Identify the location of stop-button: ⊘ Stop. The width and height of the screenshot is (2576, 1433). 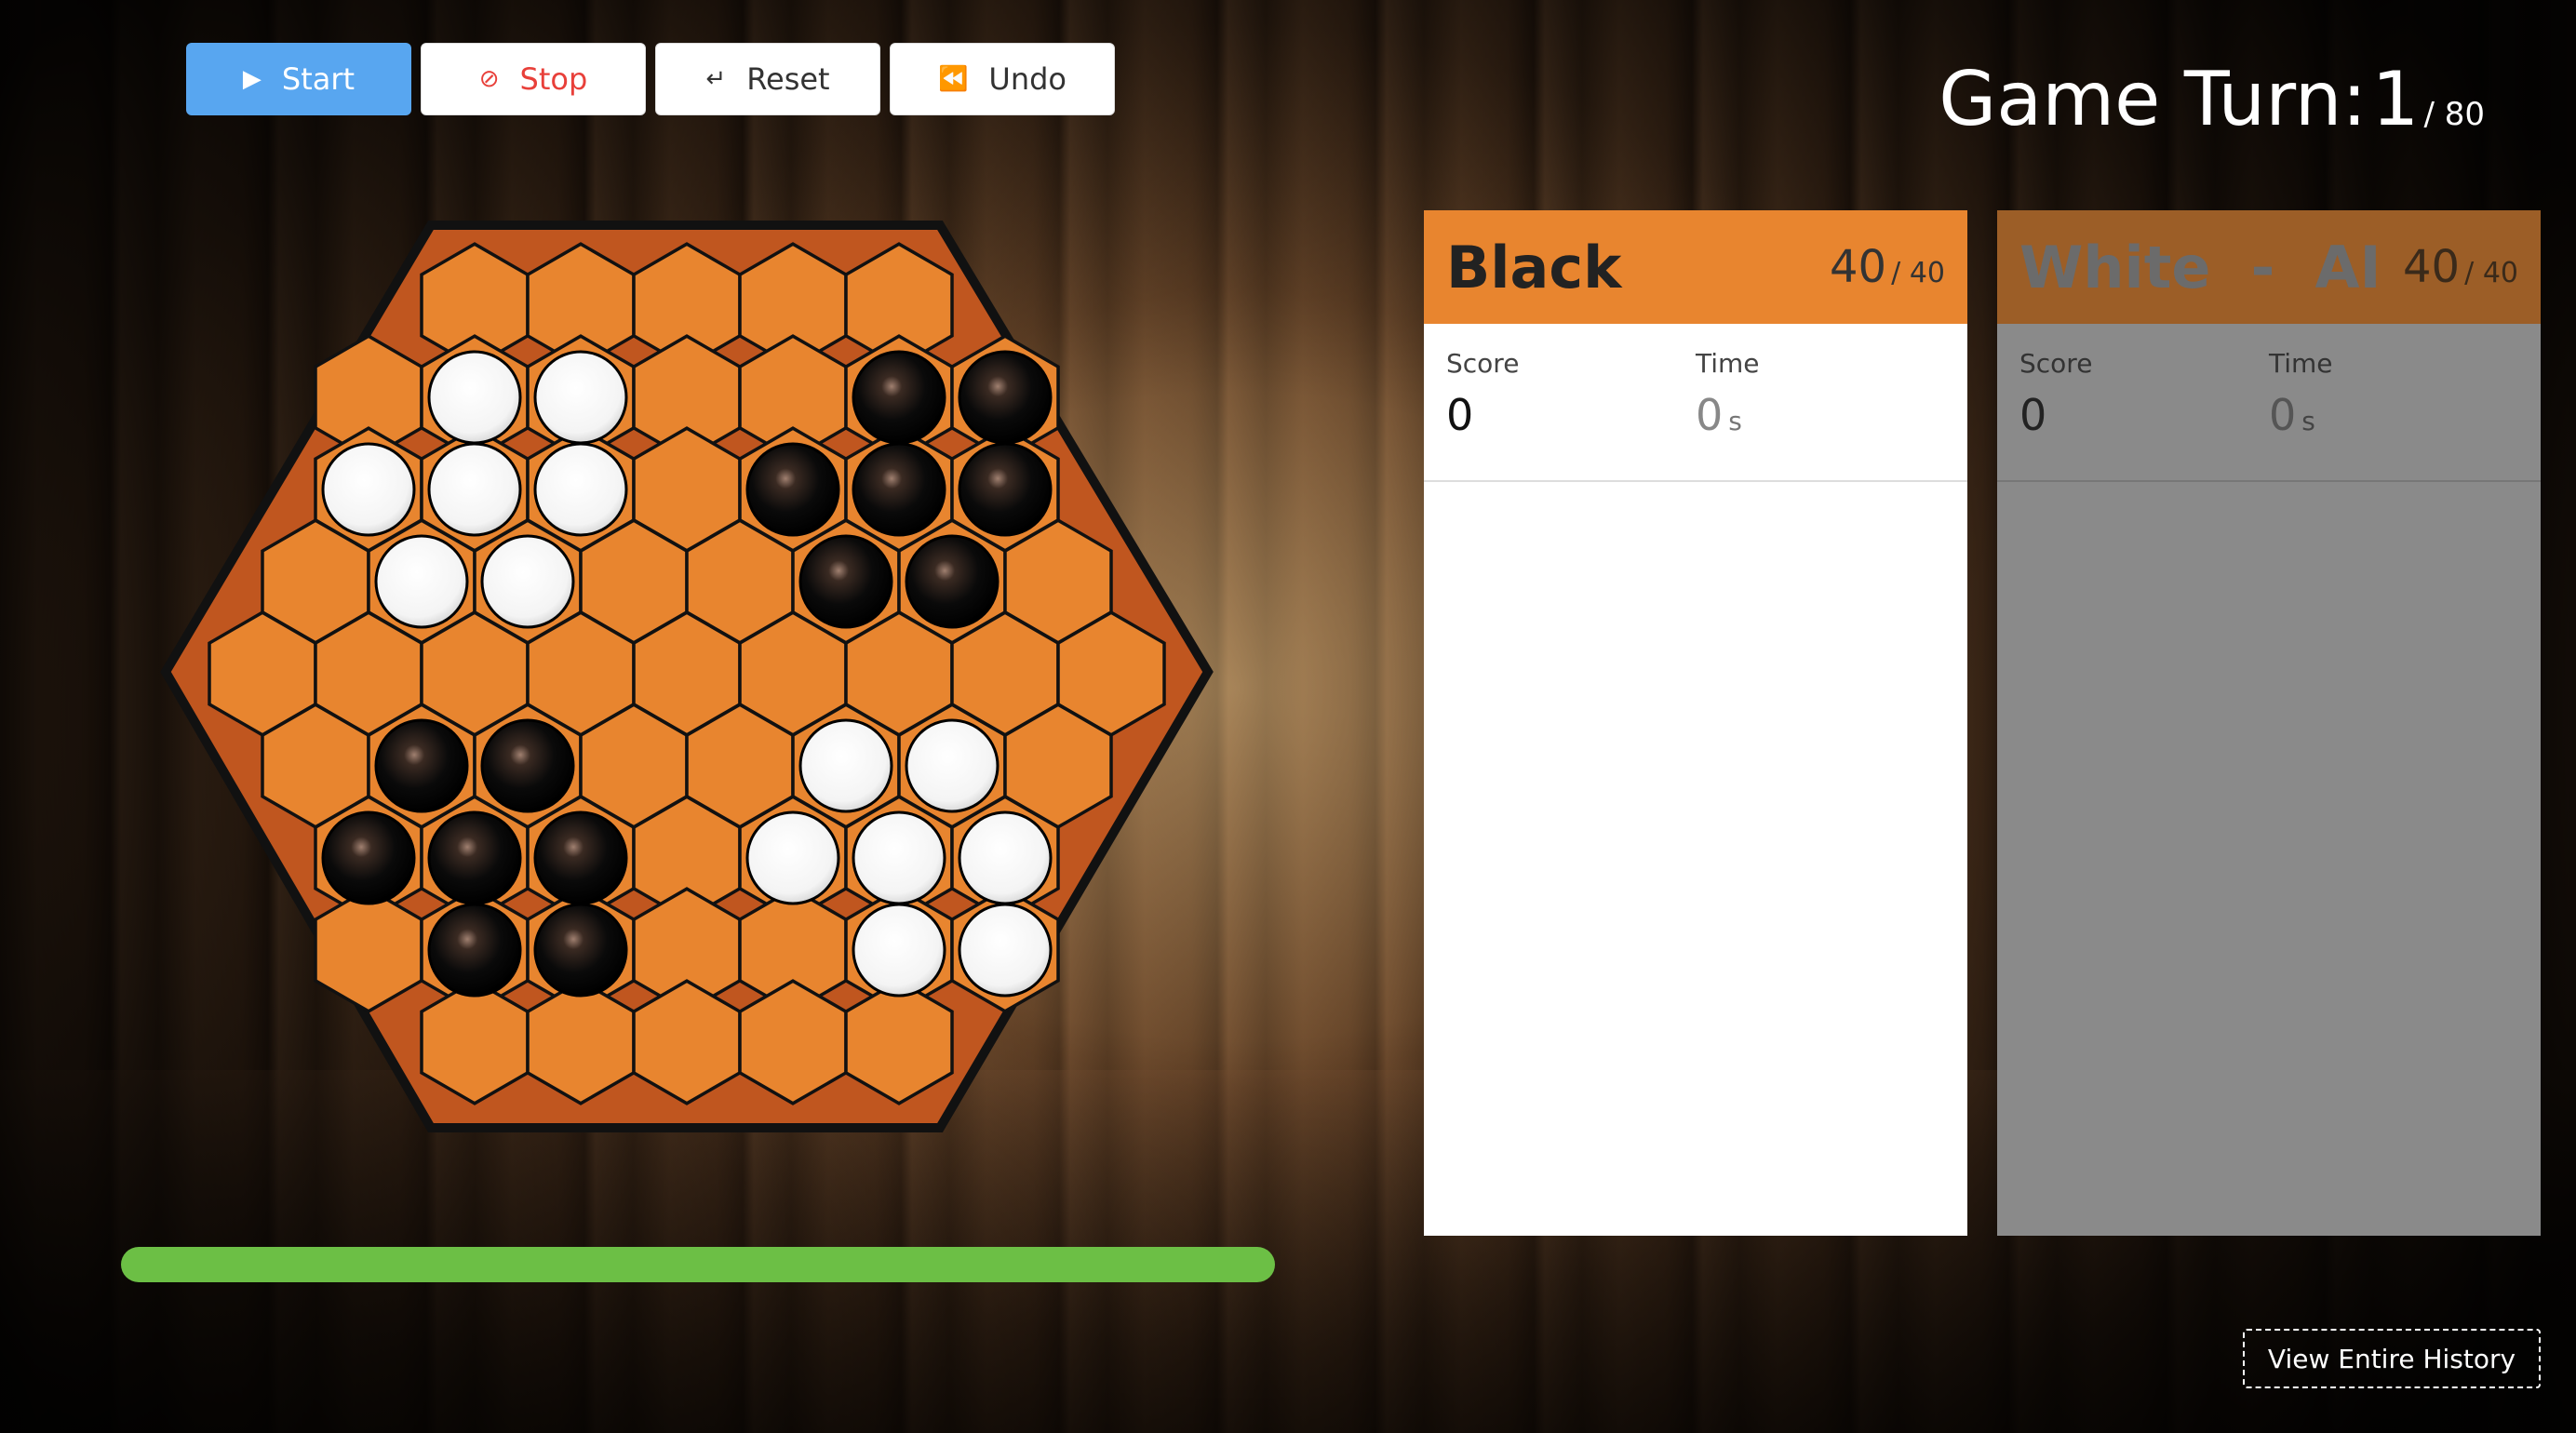
(533, 79).